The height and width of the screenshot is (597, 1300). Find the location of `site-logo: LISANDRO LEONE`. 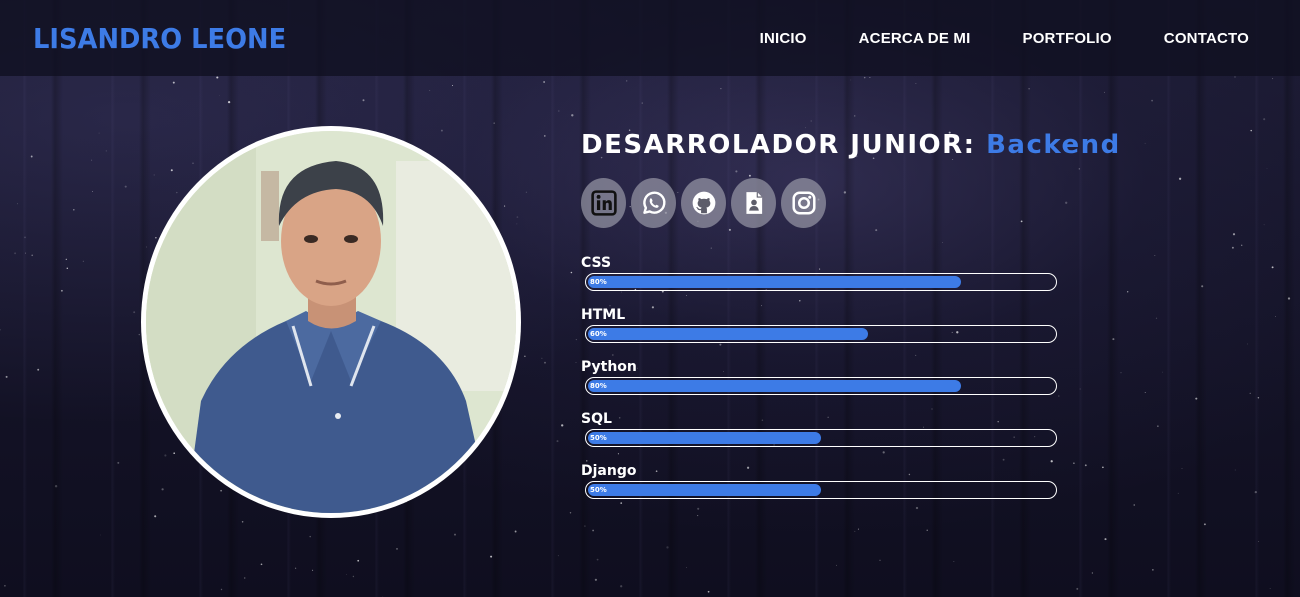

site-logo: LISANDRO LEONE is located at coordinates (159, 38).